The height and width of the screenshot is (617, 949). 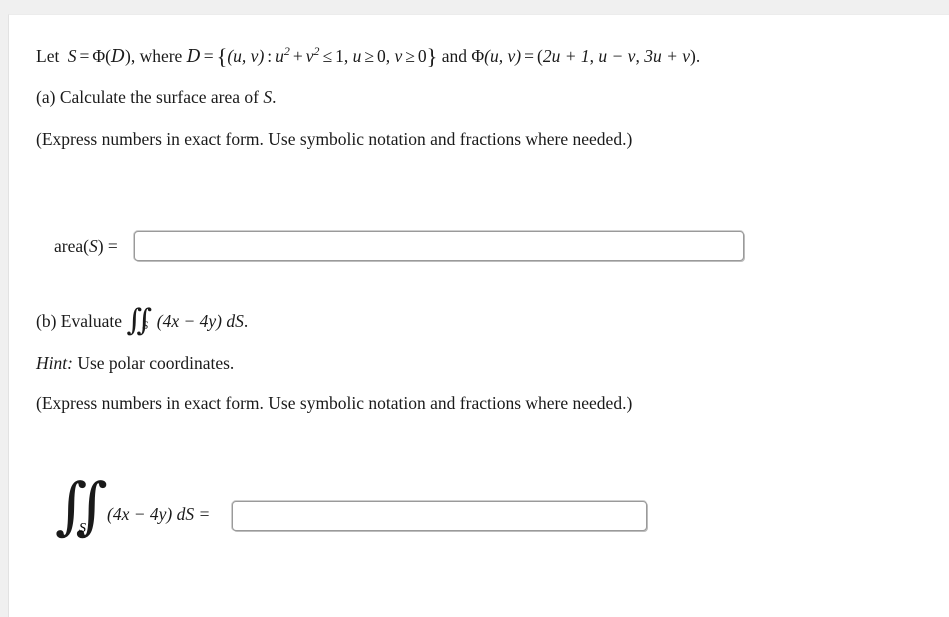 What do you see at coordinates (193, 56) in the screenshot?
I see `statement-D-symbol-2: D` at bounding box center [193, 56].